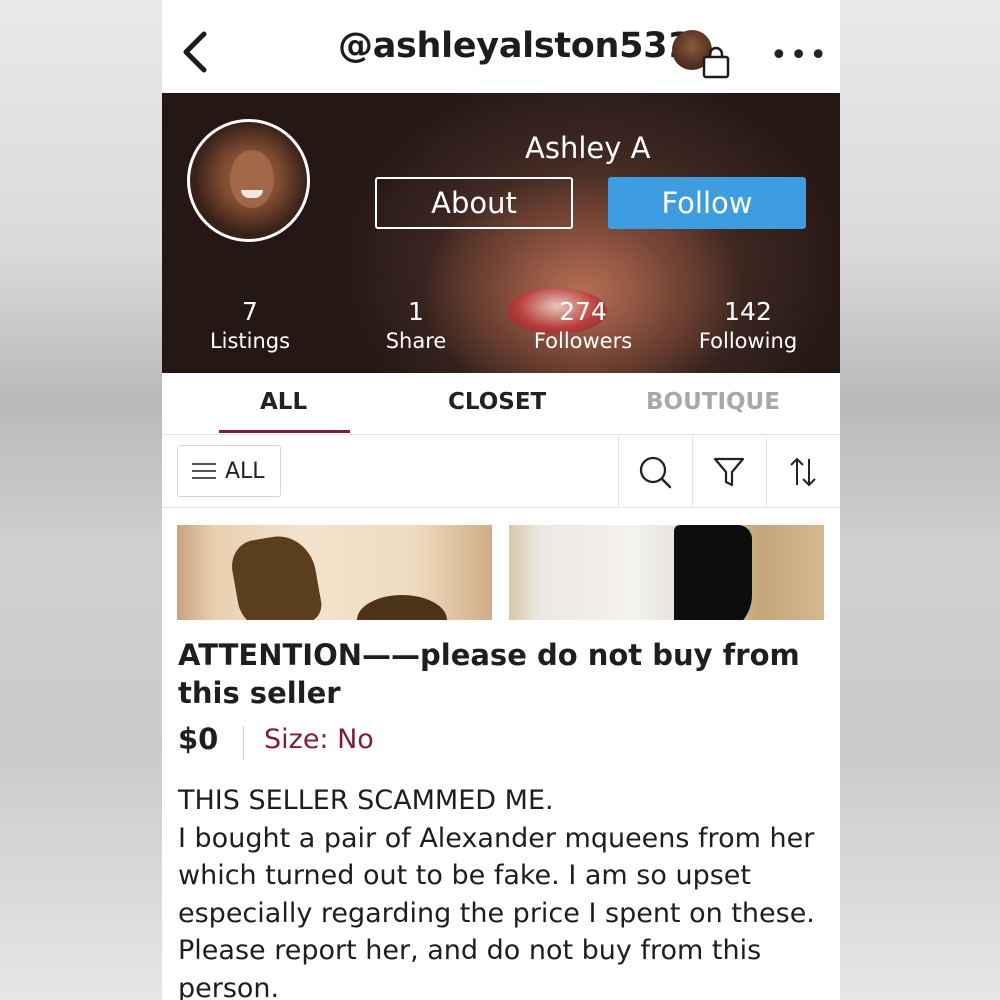 The height and width of the screenshot is (1000, 1000). I want to click on stat-label: Share, so click(416, 341).